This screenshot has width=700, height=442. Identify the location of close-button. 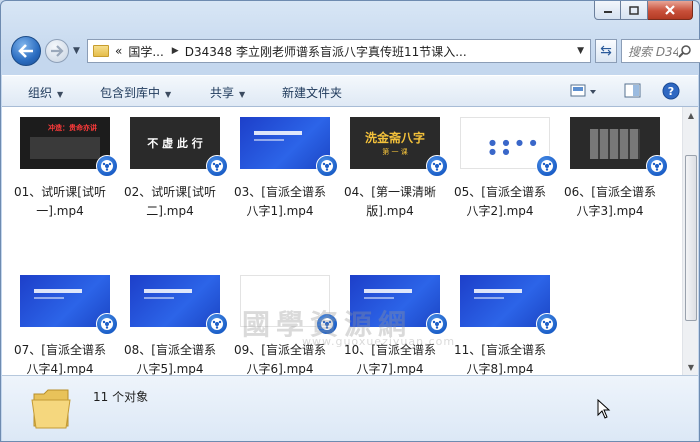
(670, 10).